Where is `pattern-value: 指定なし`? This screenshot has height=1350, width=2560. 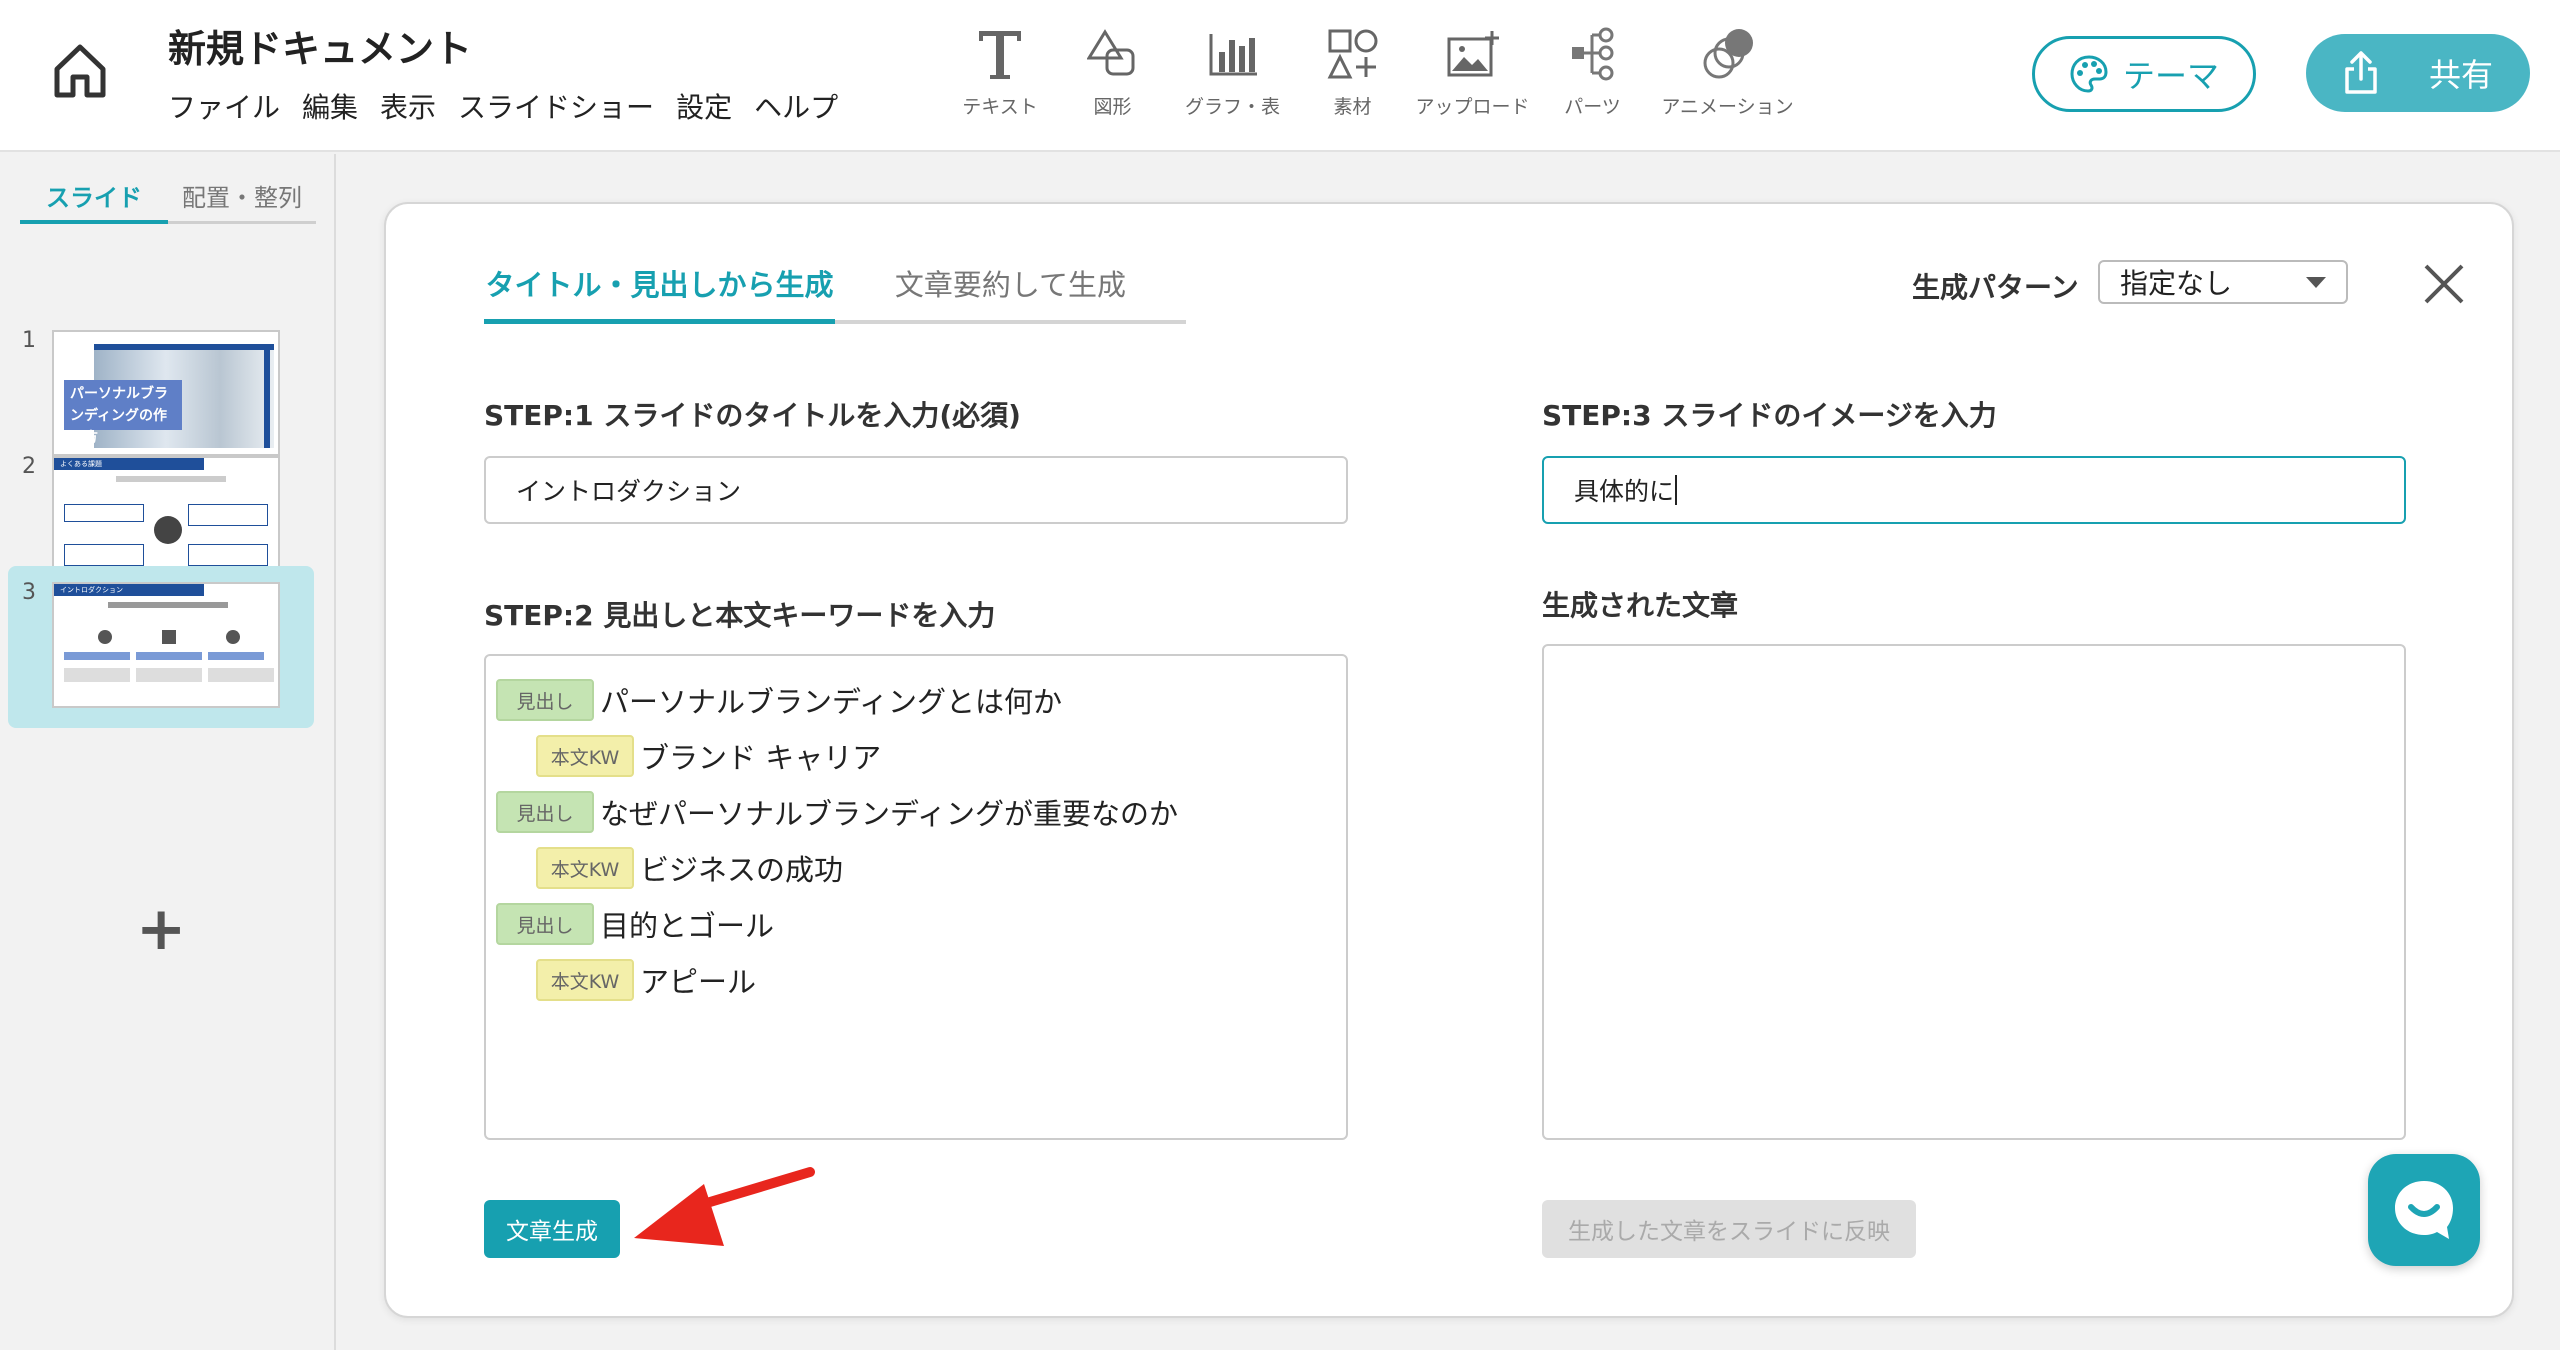
pattern-value: 指定なし is located at coordinates (2176, 283).